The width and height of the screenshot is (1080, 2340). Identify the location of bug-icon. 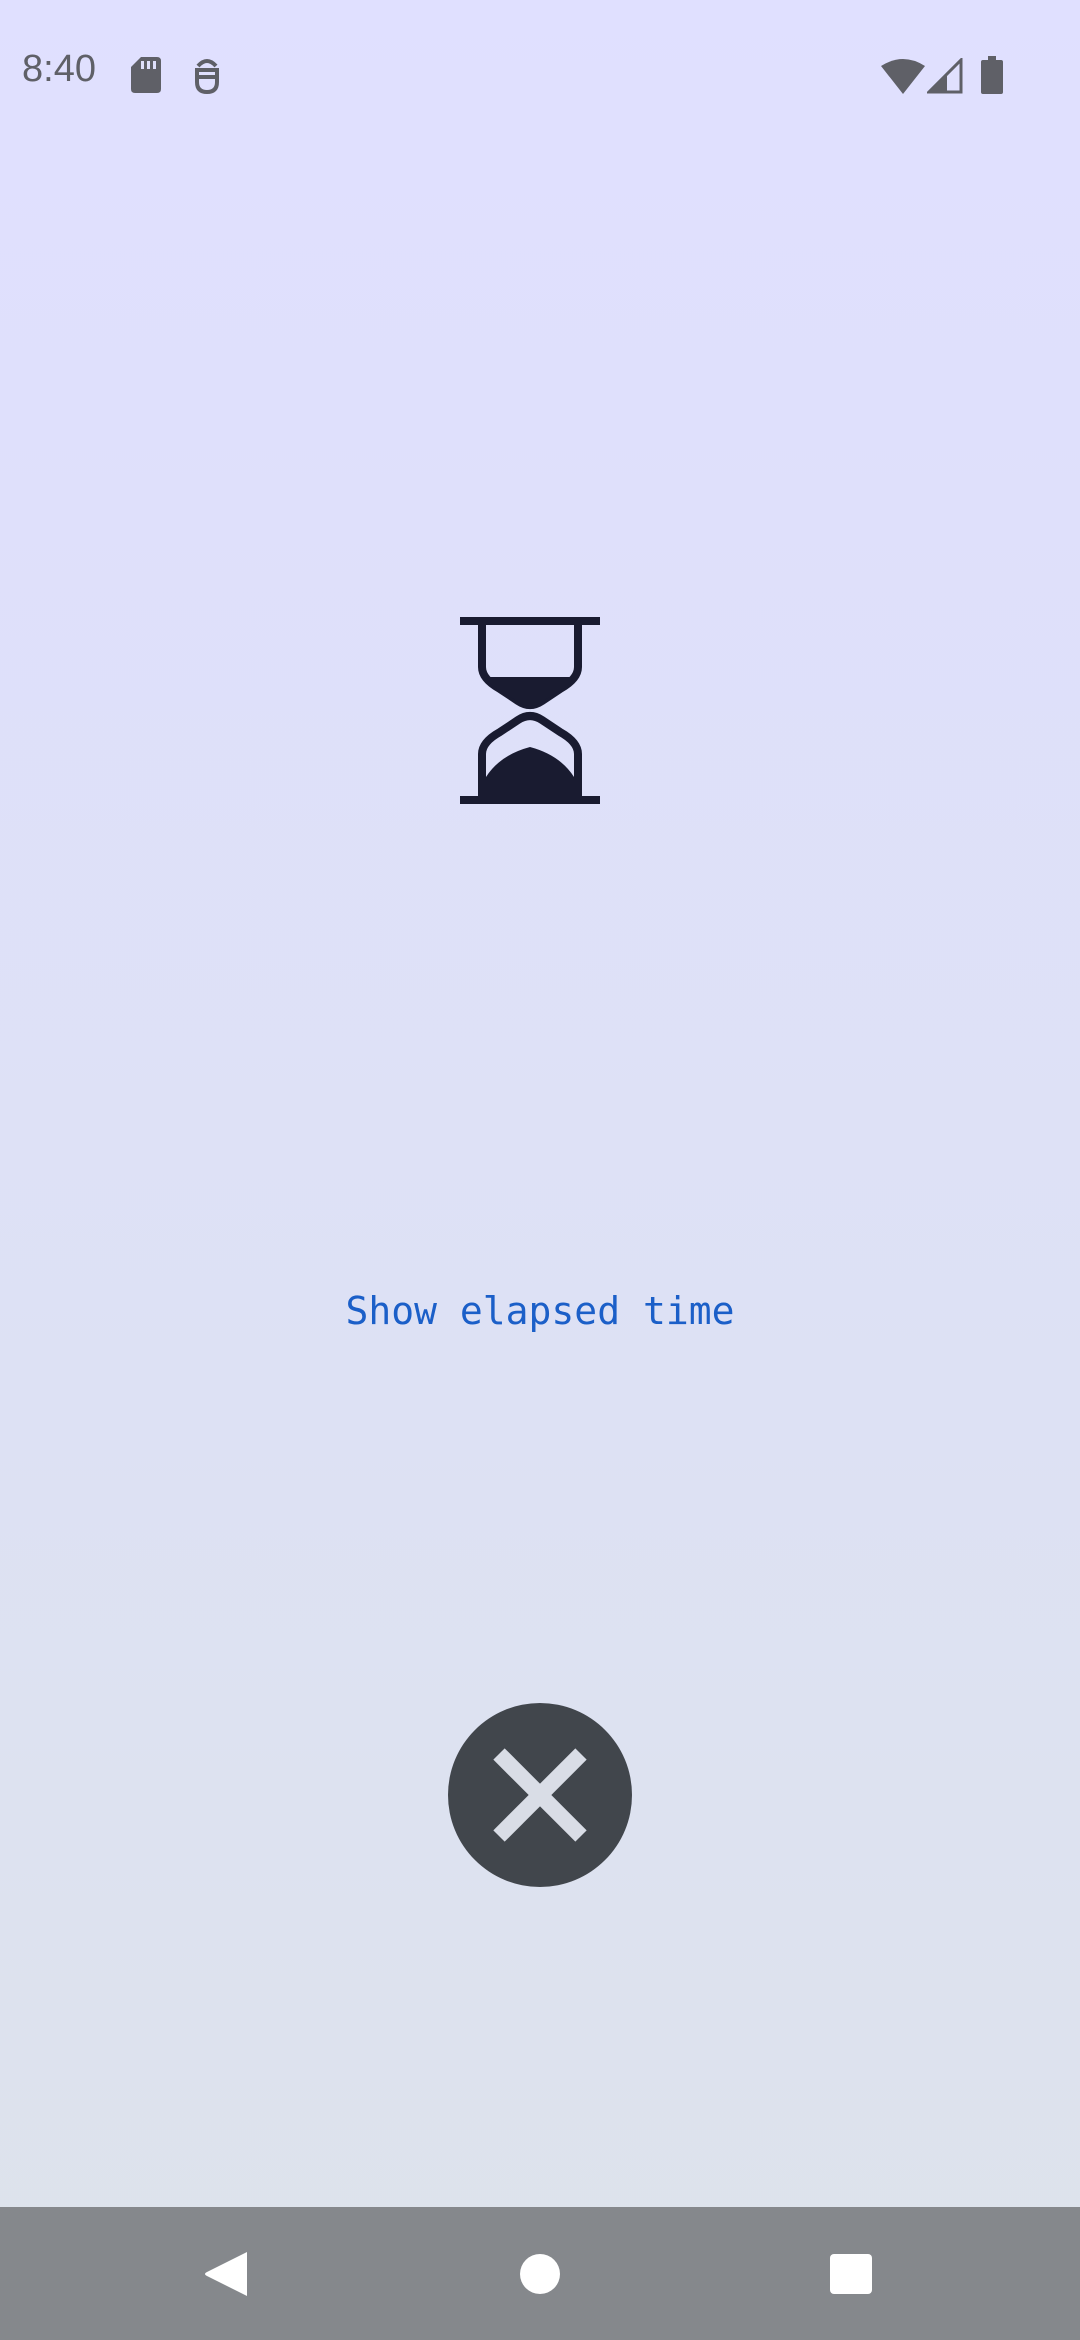
(207, 76).